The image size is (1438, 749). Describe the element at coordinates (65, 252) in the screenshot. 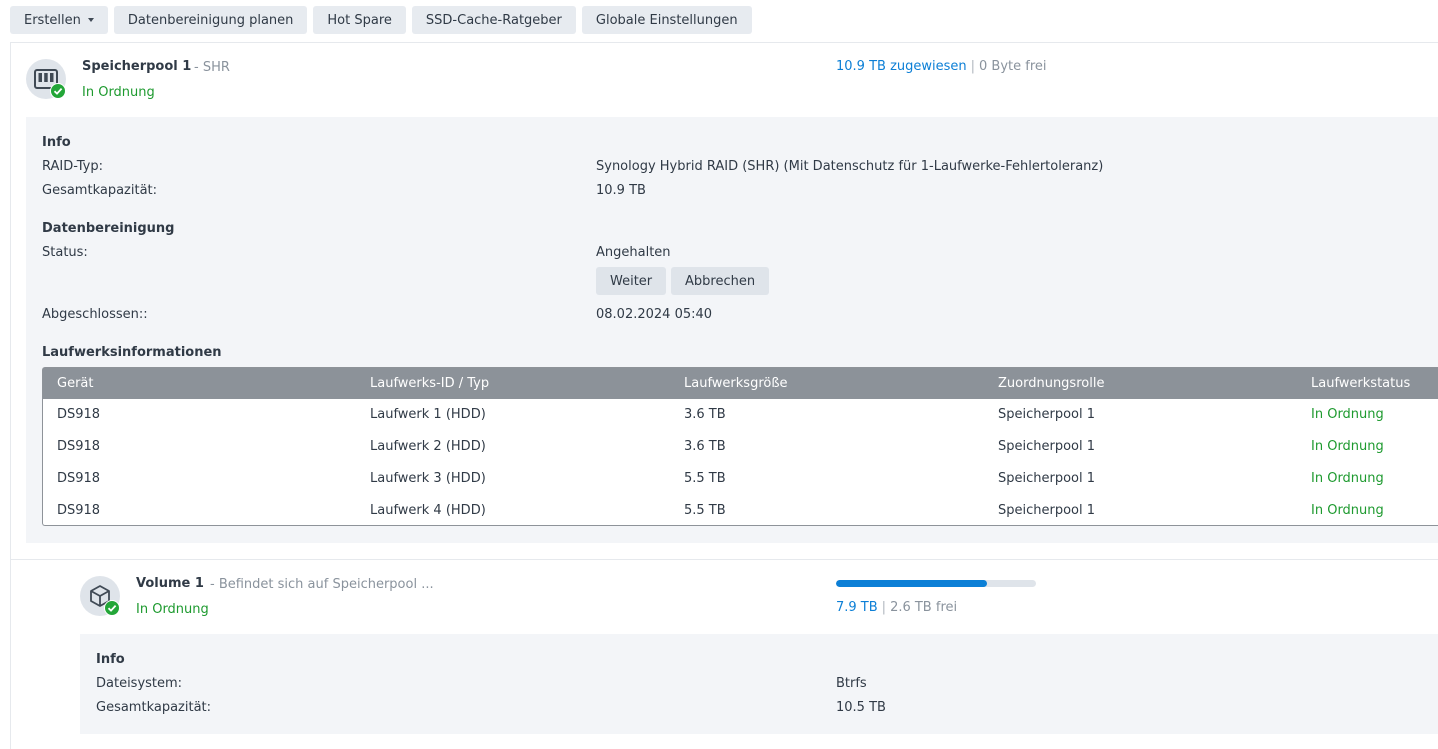

I see `scrub-status-label: Status:` at that location.